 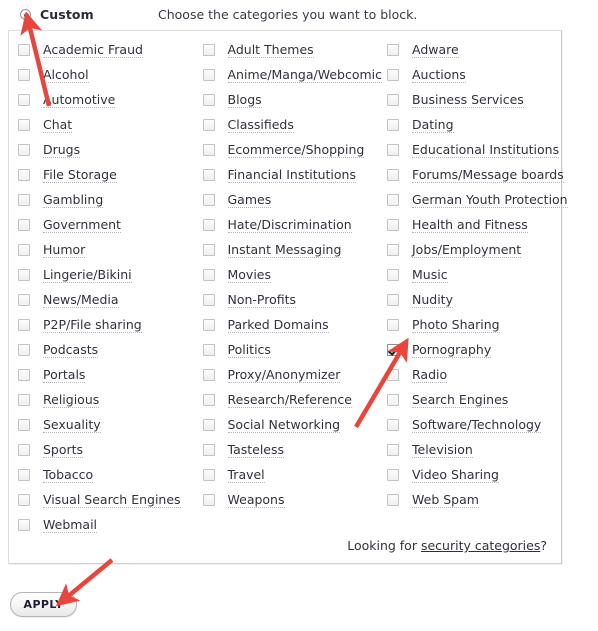 What do you see at coordinates (452, 350) in the screenshot?
I see `category-label: Pornography` at bounding box center [452, 350].